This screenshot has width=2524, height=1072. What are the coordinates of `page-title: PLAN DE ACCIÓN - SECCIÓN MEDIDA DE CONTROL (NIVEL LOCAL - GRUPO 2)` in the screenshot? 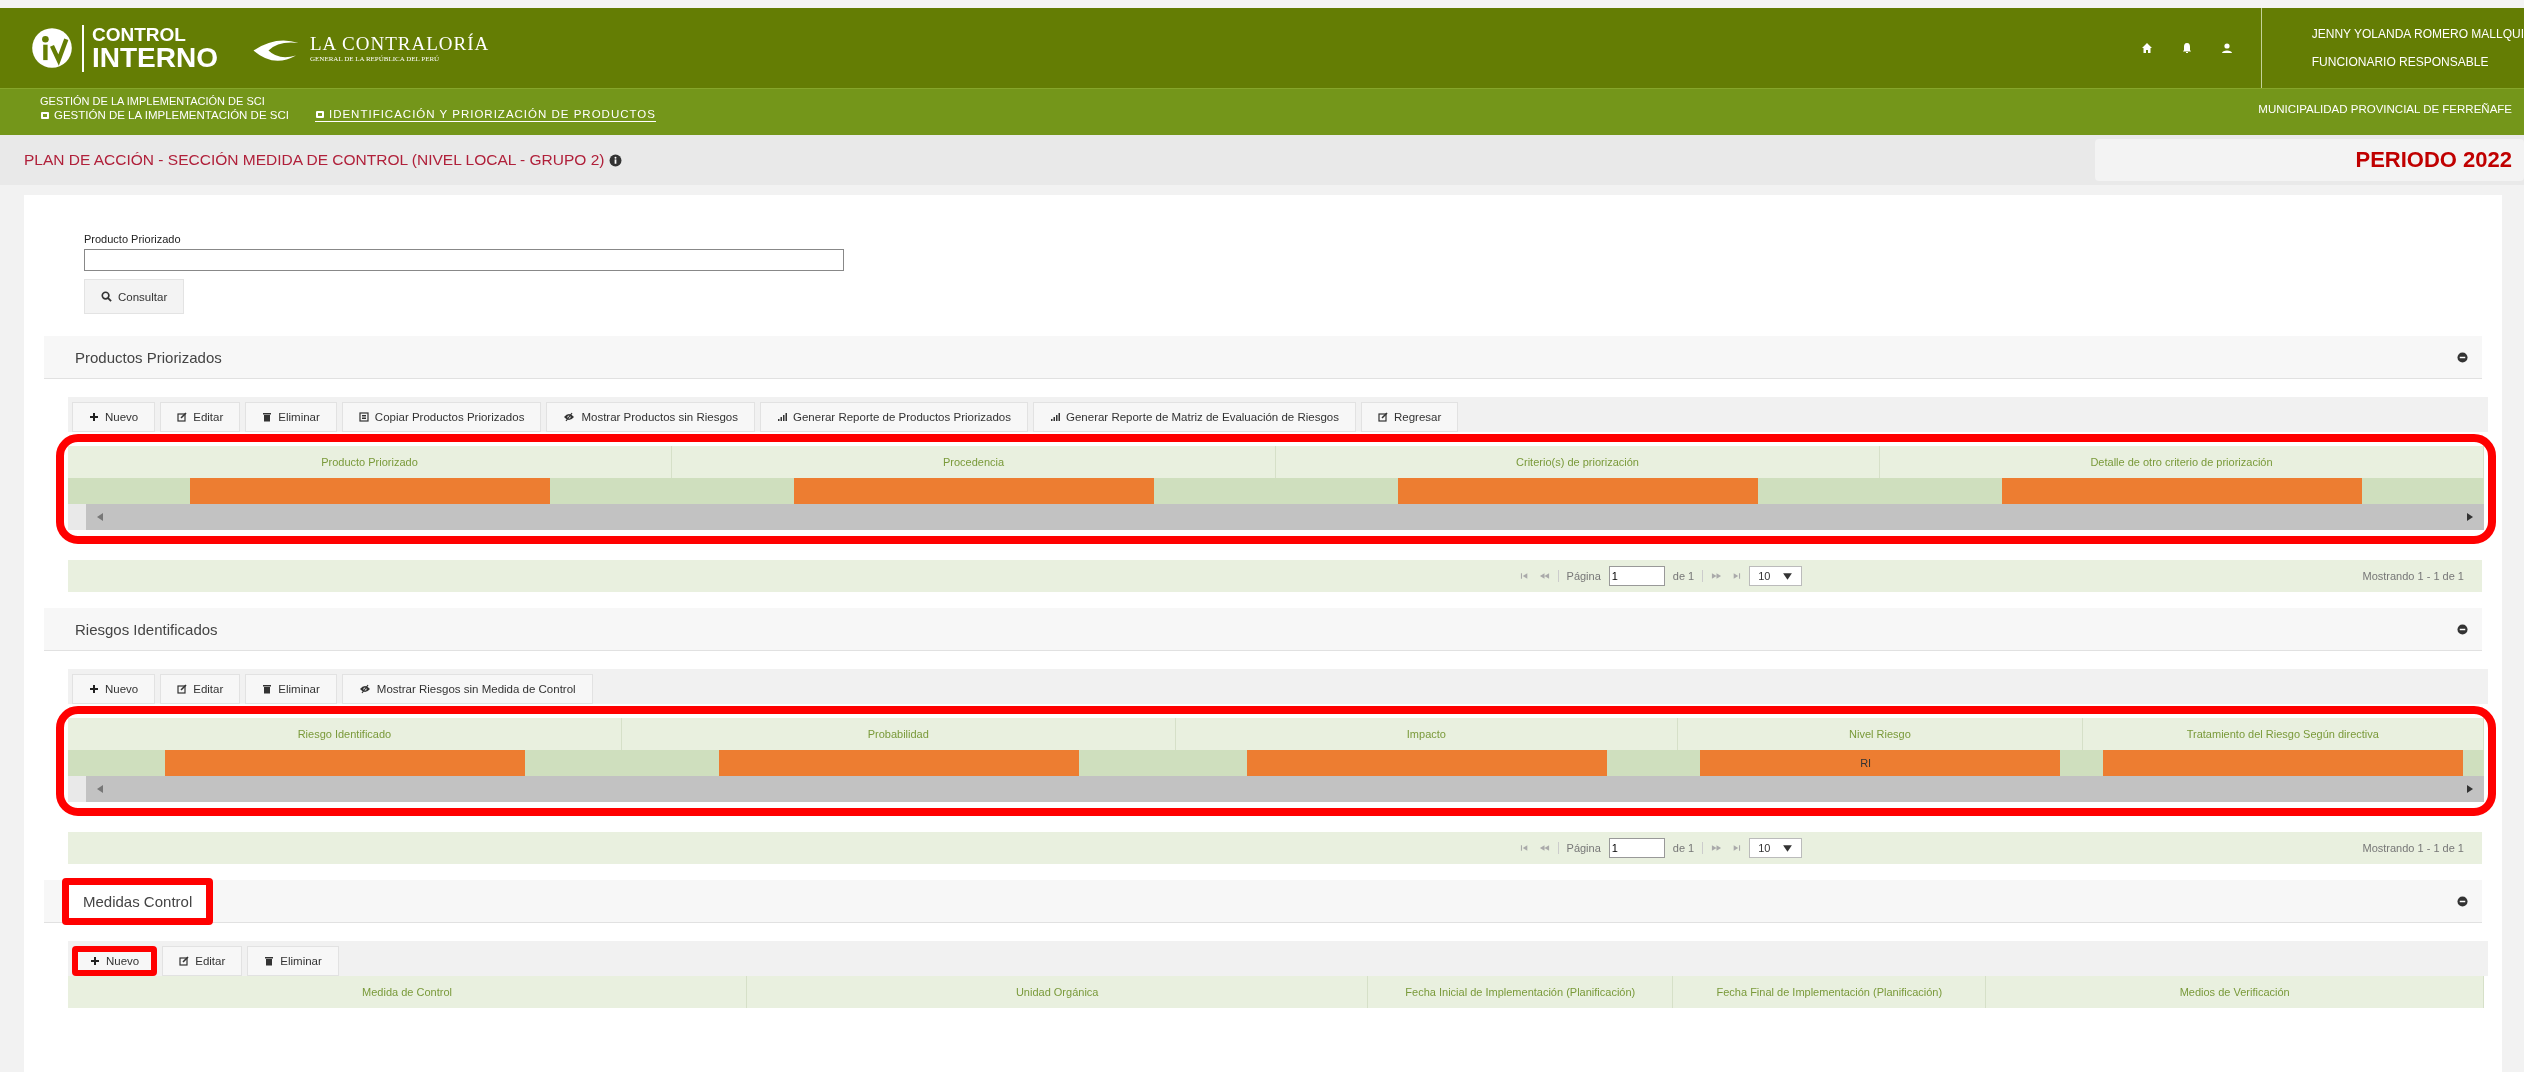 It's located at (314, 160).